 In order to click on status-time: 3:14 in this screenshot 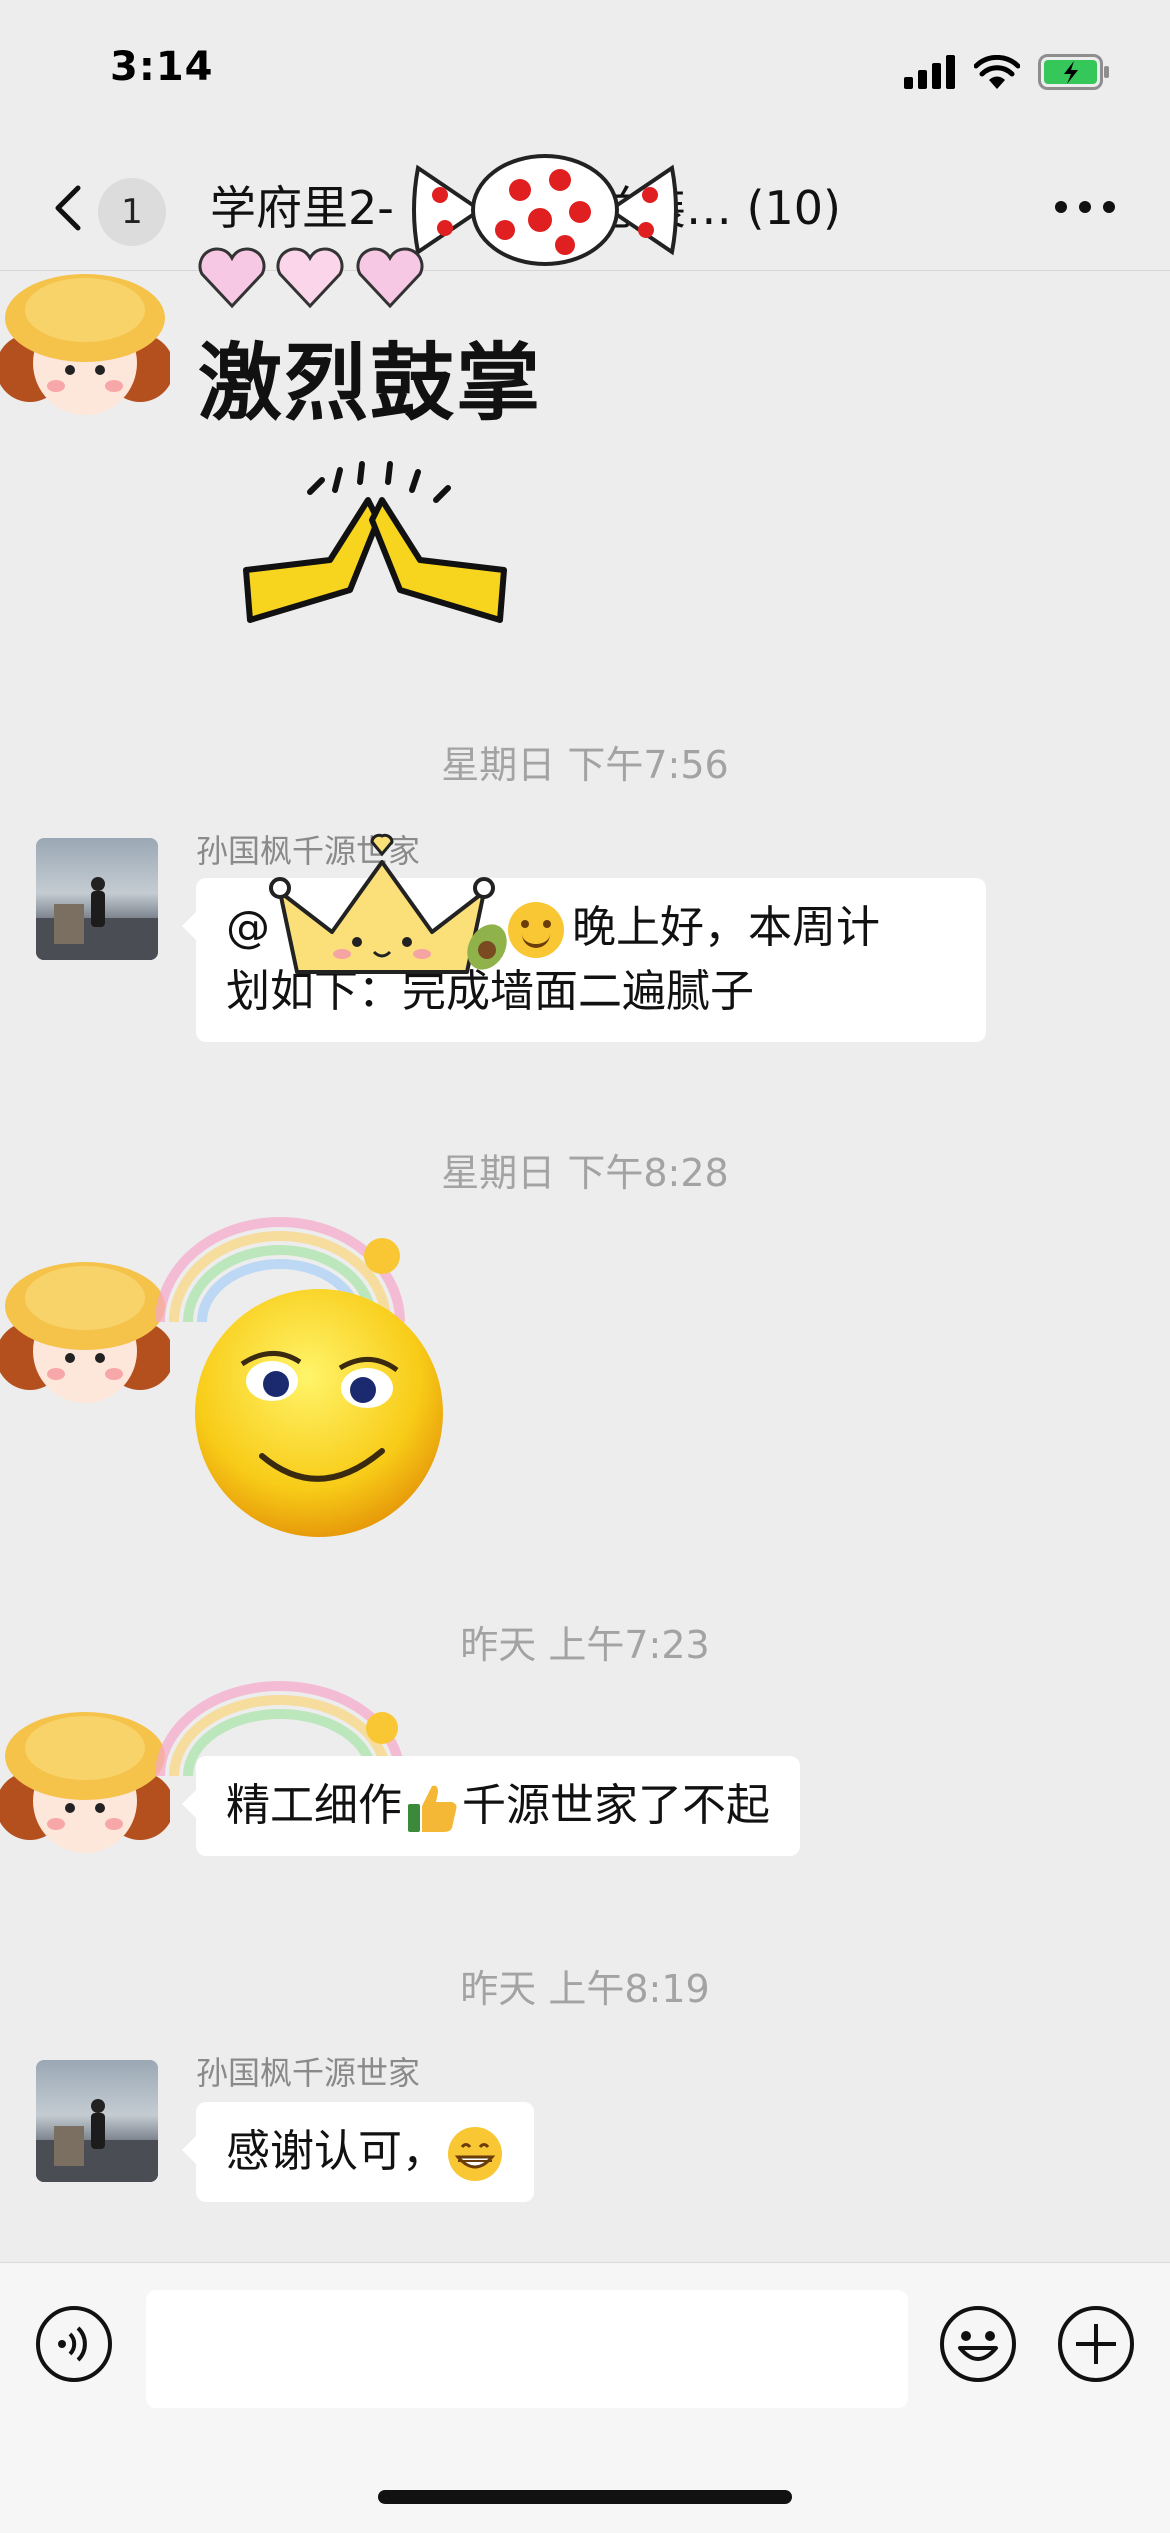, I will do `click(162, 67)`.